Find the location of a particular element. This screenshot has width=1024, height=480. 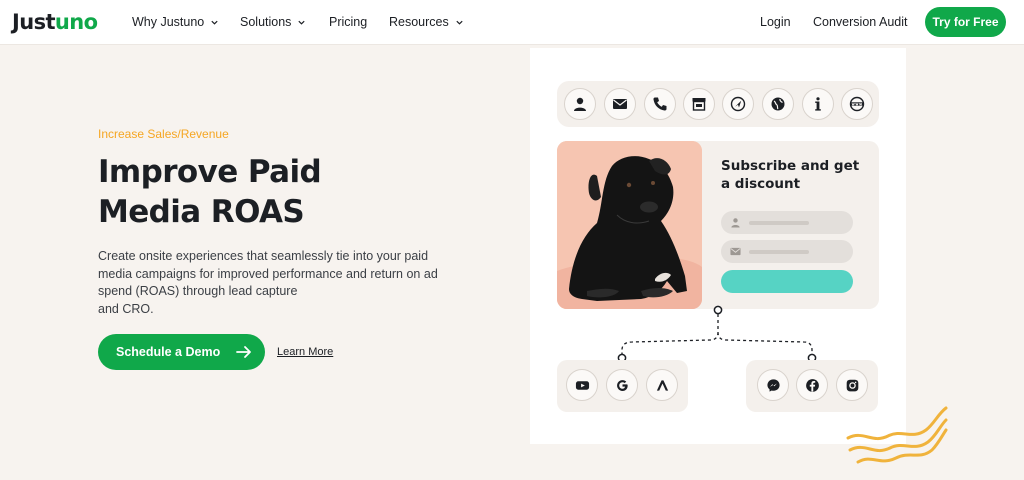

name-field is located at coordinates (787, 222).